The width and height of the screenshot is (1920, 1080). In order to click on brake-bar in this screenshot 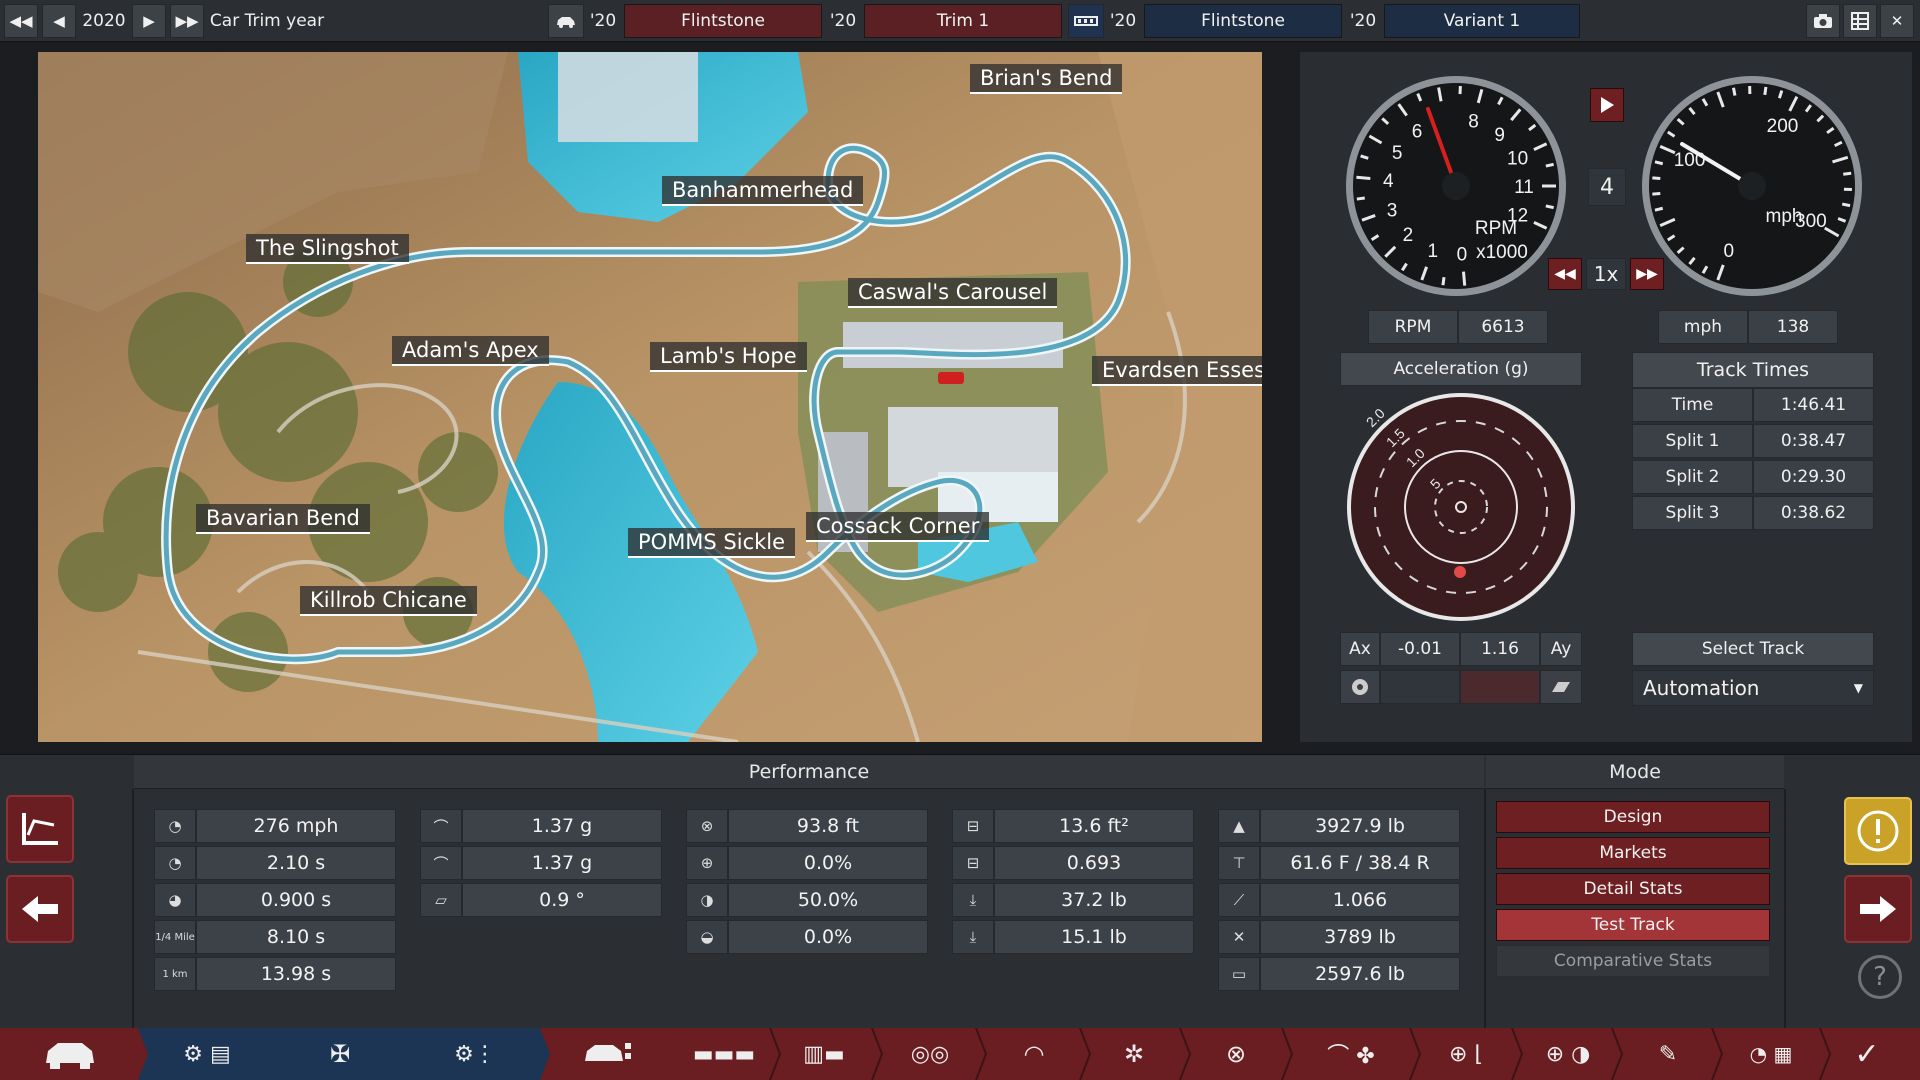, I will do `click(1420, 687)`.